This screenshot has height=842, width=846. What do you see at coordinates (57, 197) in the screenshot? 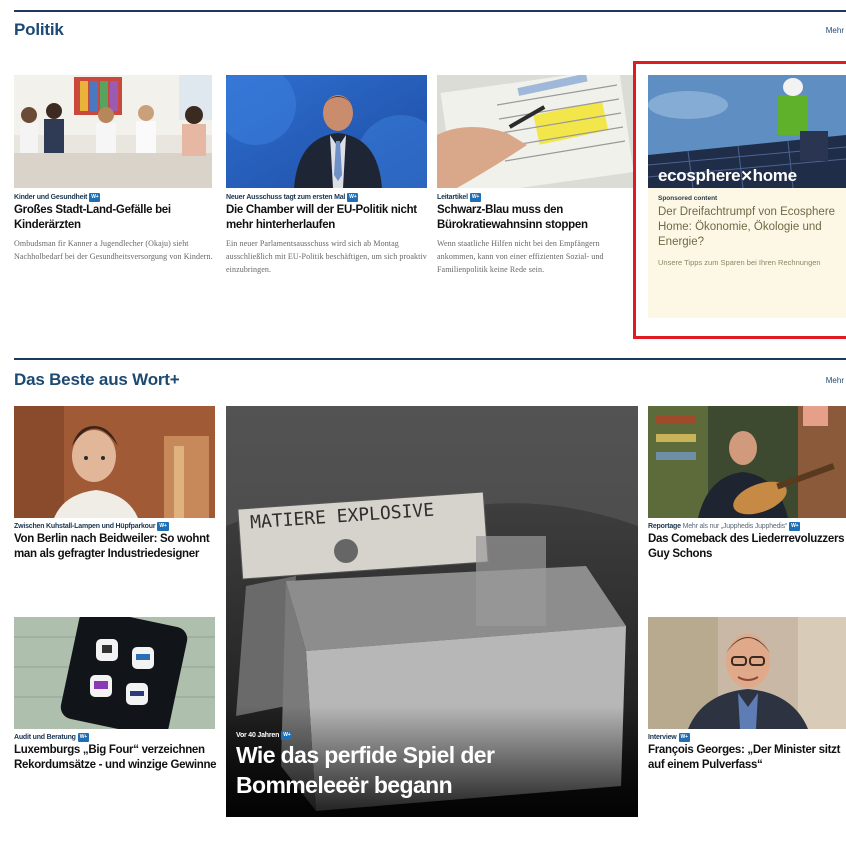
I see `card-kicker: Kinder und Gesundheit W+` at bounding box center [57, 197].